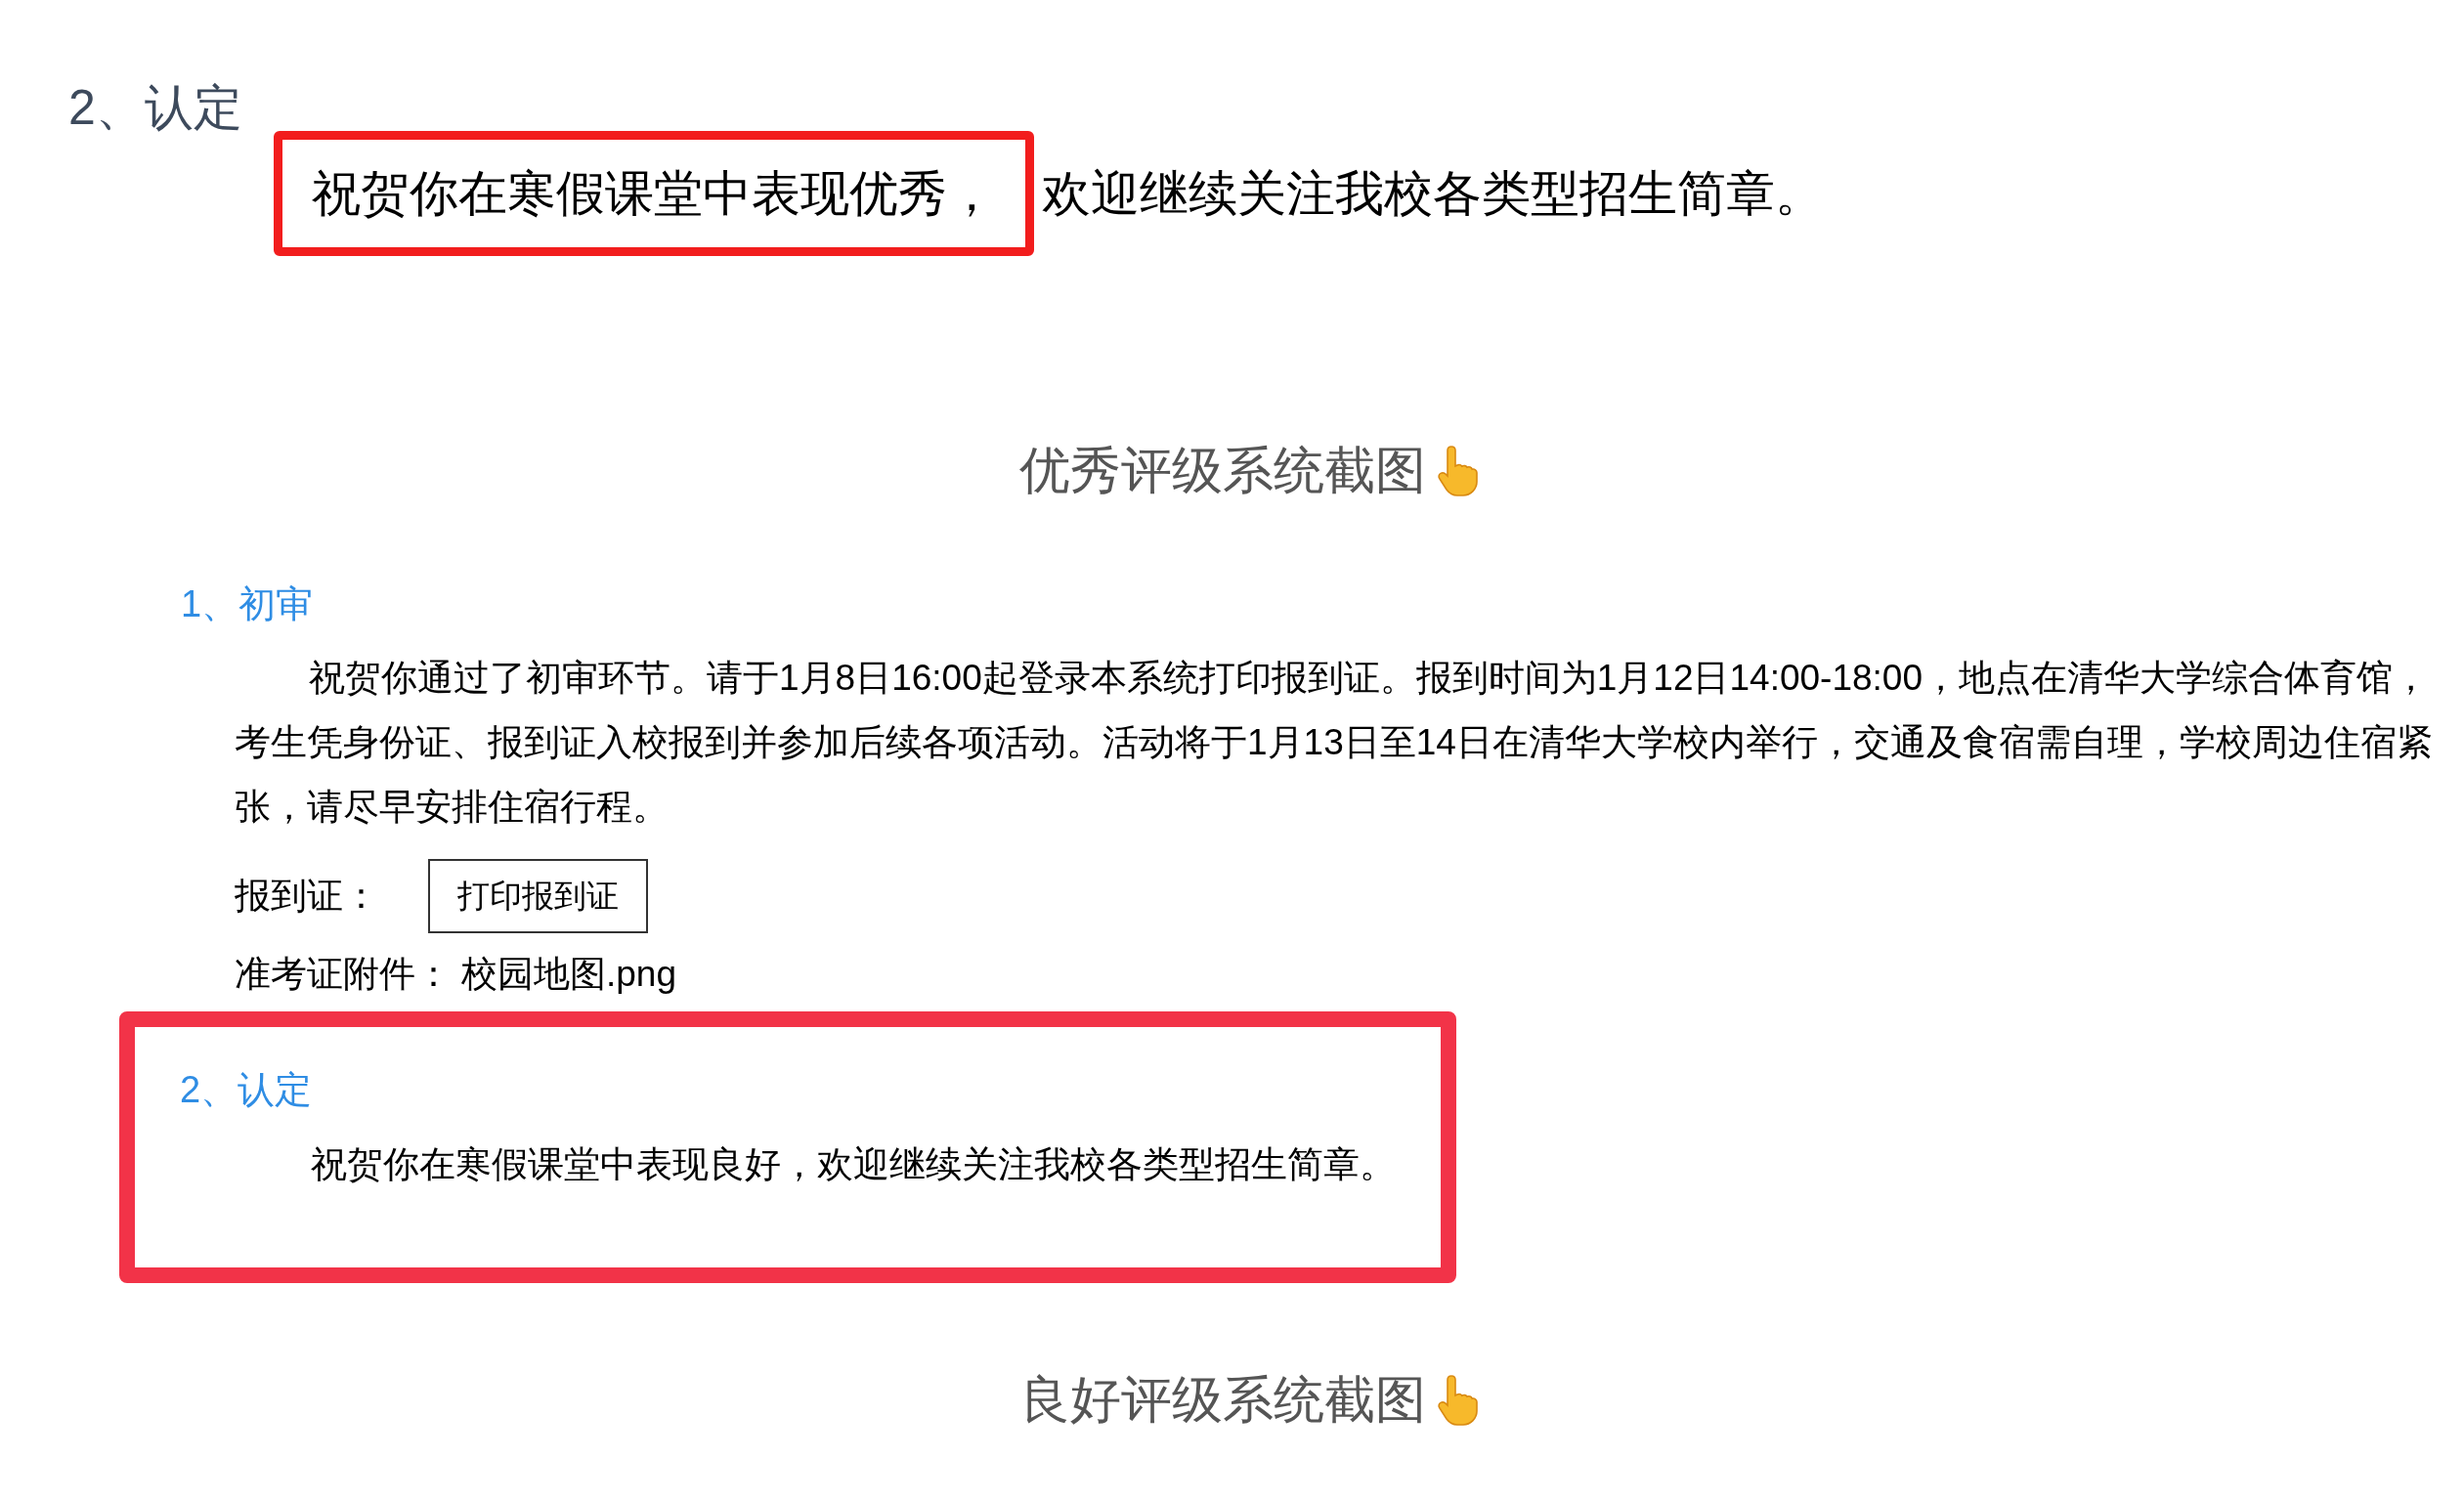  Describe the element at coordinates (1334, 743) in the screenshot. I see `notice-paragraph: 祝贺你通过了初审环节。请于1月8日16:00起登录本系统打印报到证。报到时间为1月12日14:00-18:00，地点在清华大学综合体育馆，考生凭身份证、报到证入校报到并参加后续各项活动。活动将于1月13日至14日在清华大学校内举行，交通及食宿需自理，学校周边住宿紧张，请尽早安排住宿行程。` at that location.